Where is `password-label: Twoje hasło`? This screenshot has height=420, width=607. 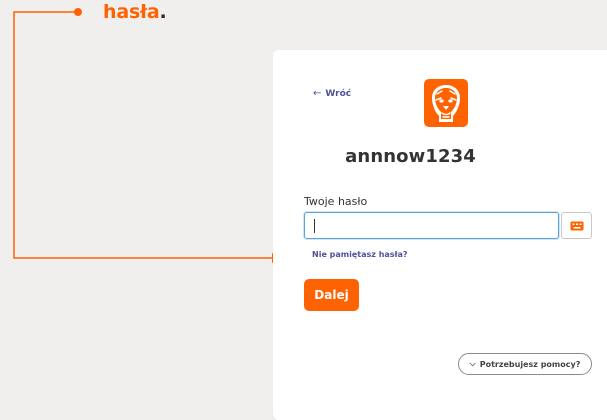
password-label: Twoje hasło is located at coordinates (336, 201).